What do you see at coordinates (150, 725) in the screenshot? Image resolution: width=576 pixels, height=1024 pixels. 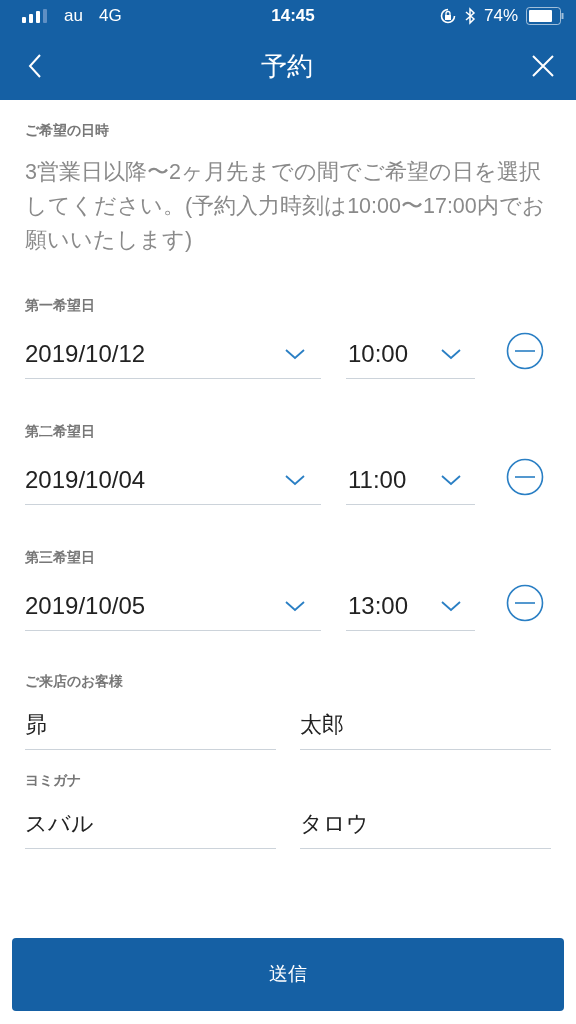 I see `input-field: 昴` at bounding box center [150, 725].